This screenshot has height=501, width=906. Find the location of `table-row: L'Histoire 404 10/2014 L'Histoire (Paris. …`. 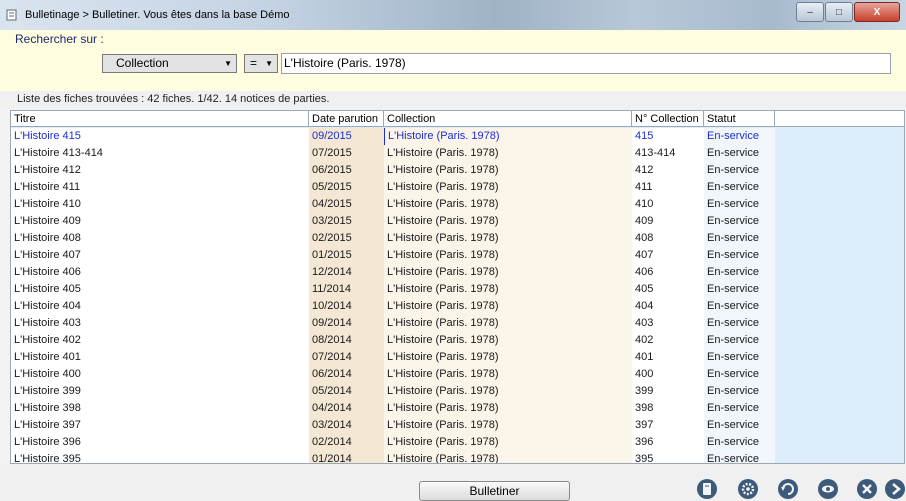

table-row: L'Histoire 404 10/2014 L'Histoire (Paris. … is located at coordinates (457, 306).